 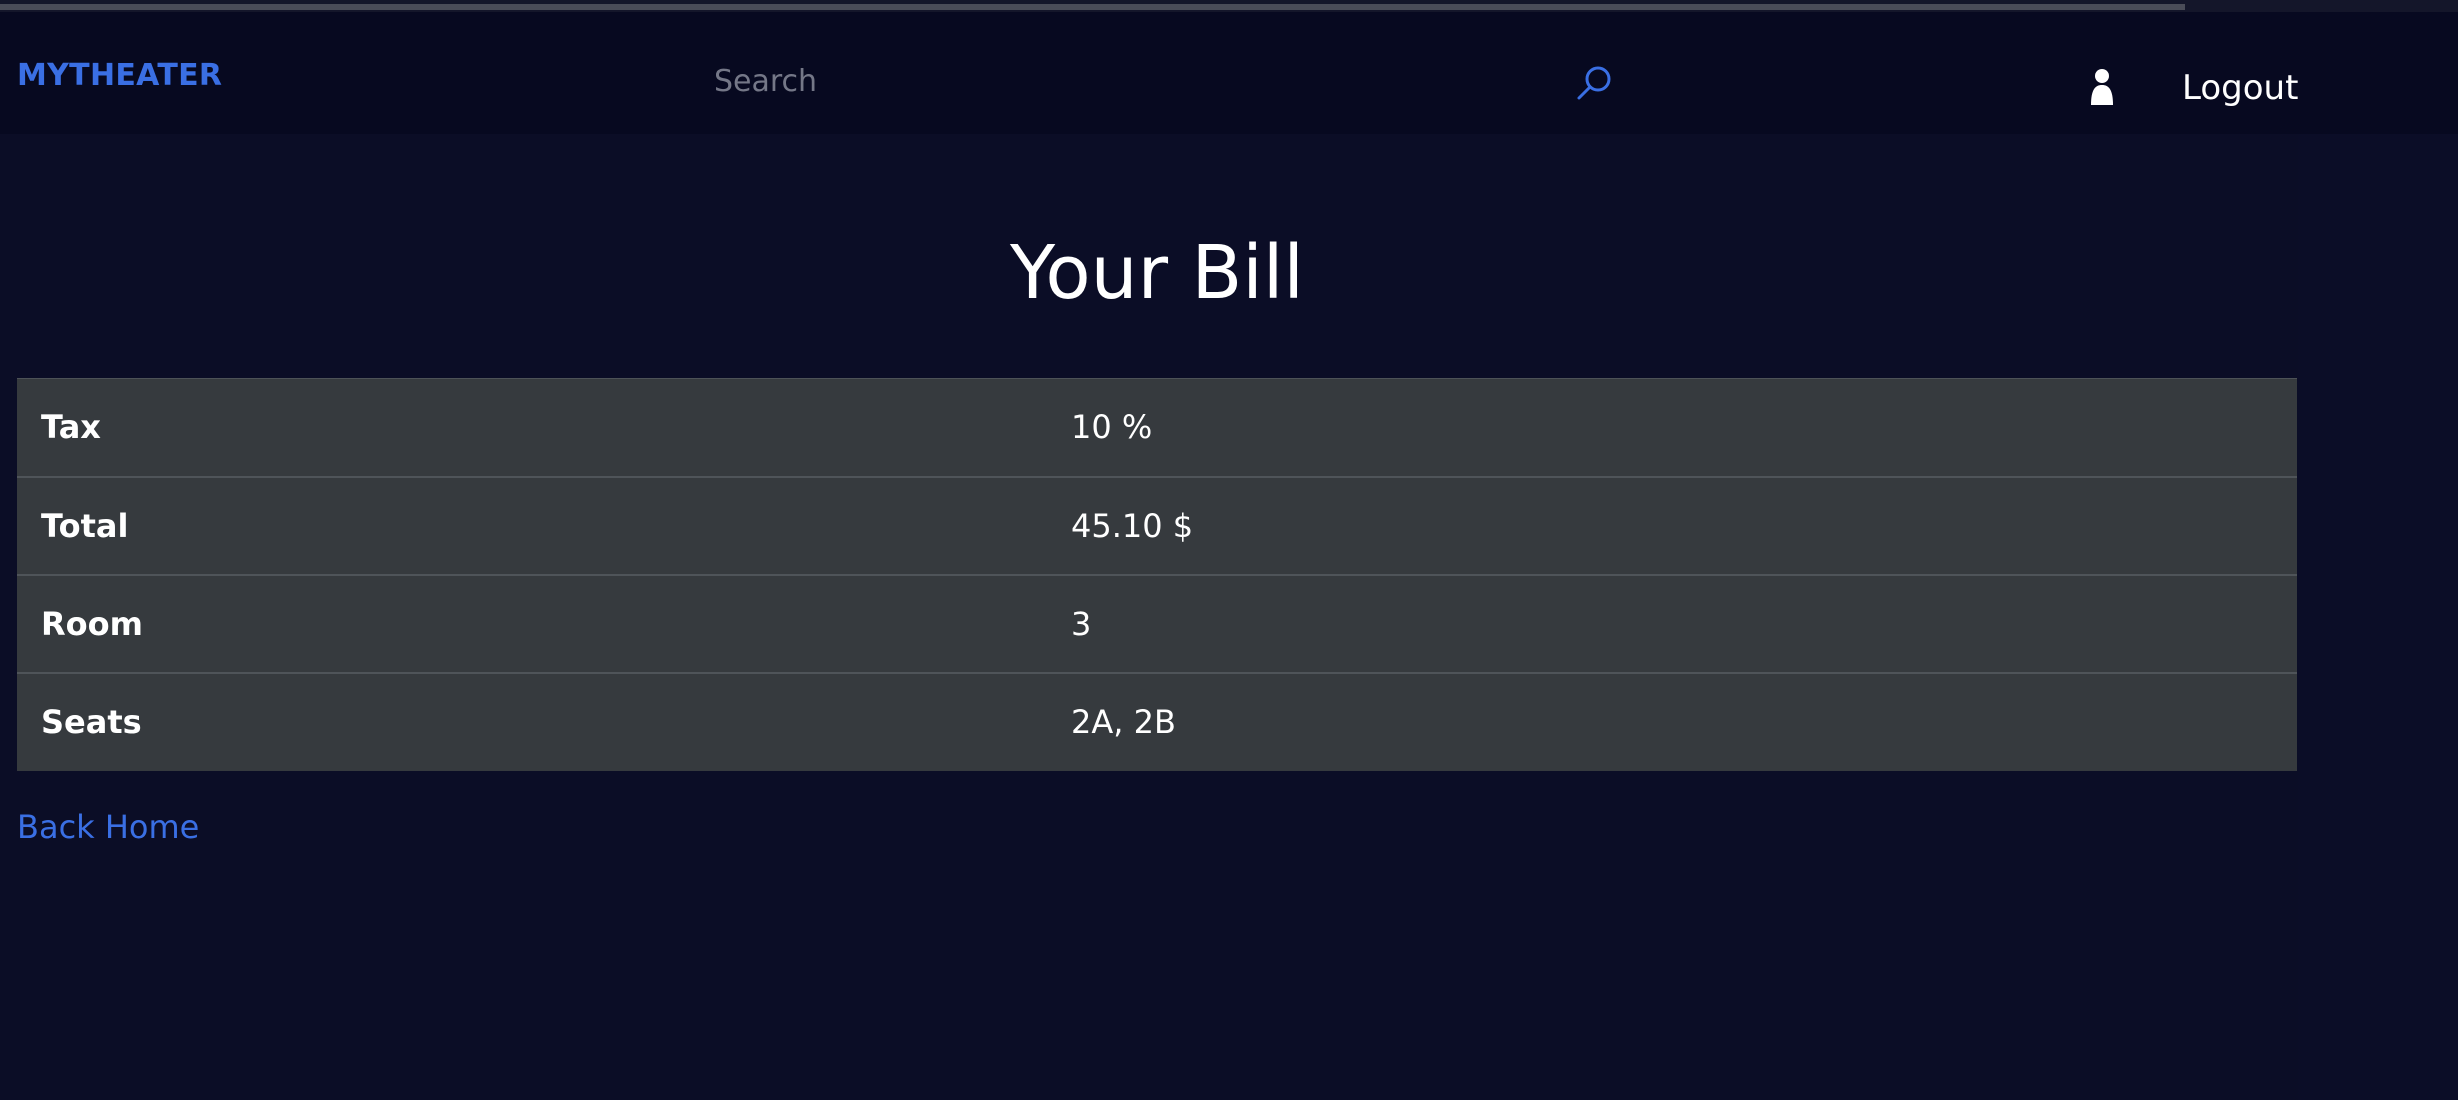 What do you see at coordinates (1144, 81) in the screenshot?
I see `search-input` at bounding box center [1144, 81].